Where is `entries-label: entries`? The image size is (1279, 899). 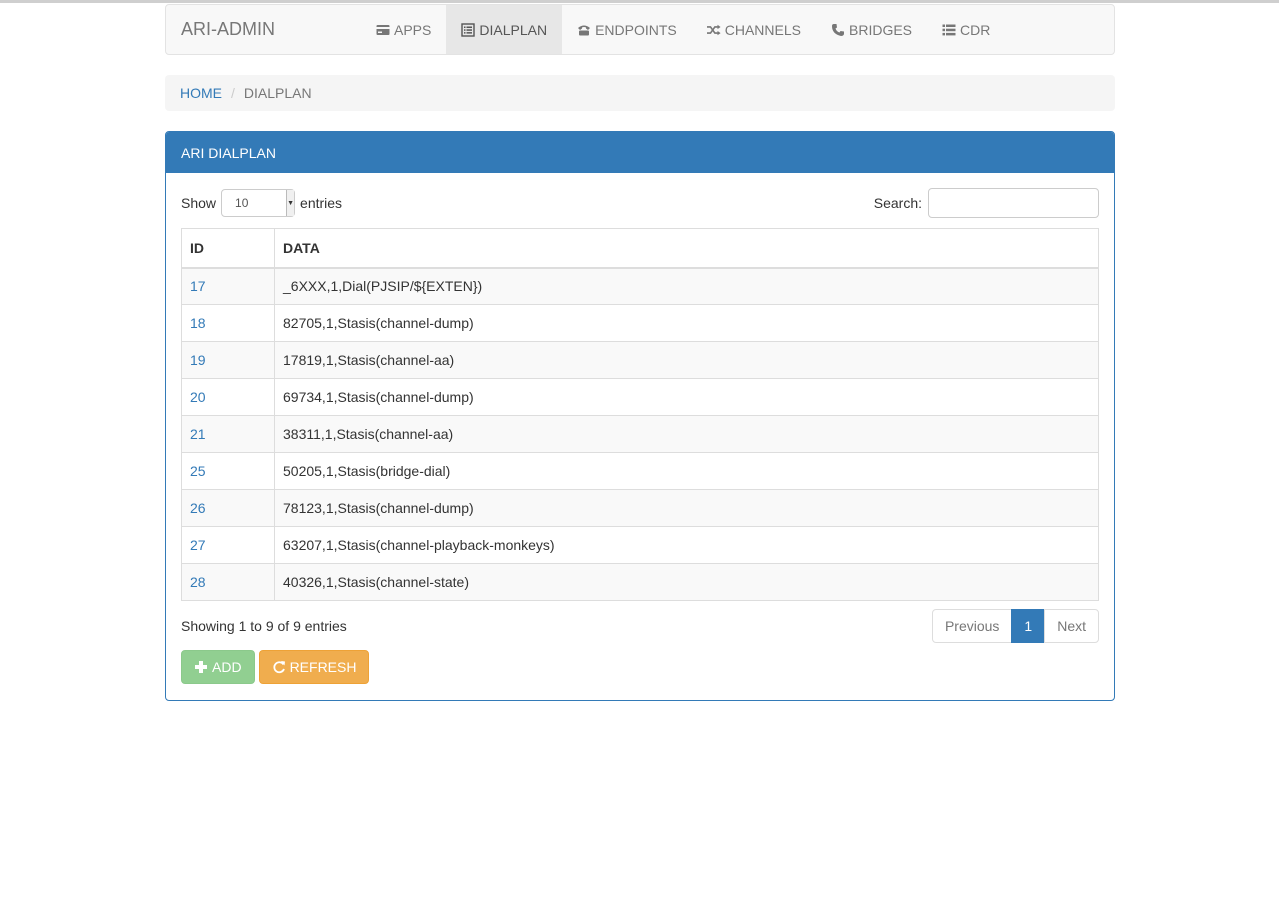
entries-label: entries is located at coordinates (321, 203).